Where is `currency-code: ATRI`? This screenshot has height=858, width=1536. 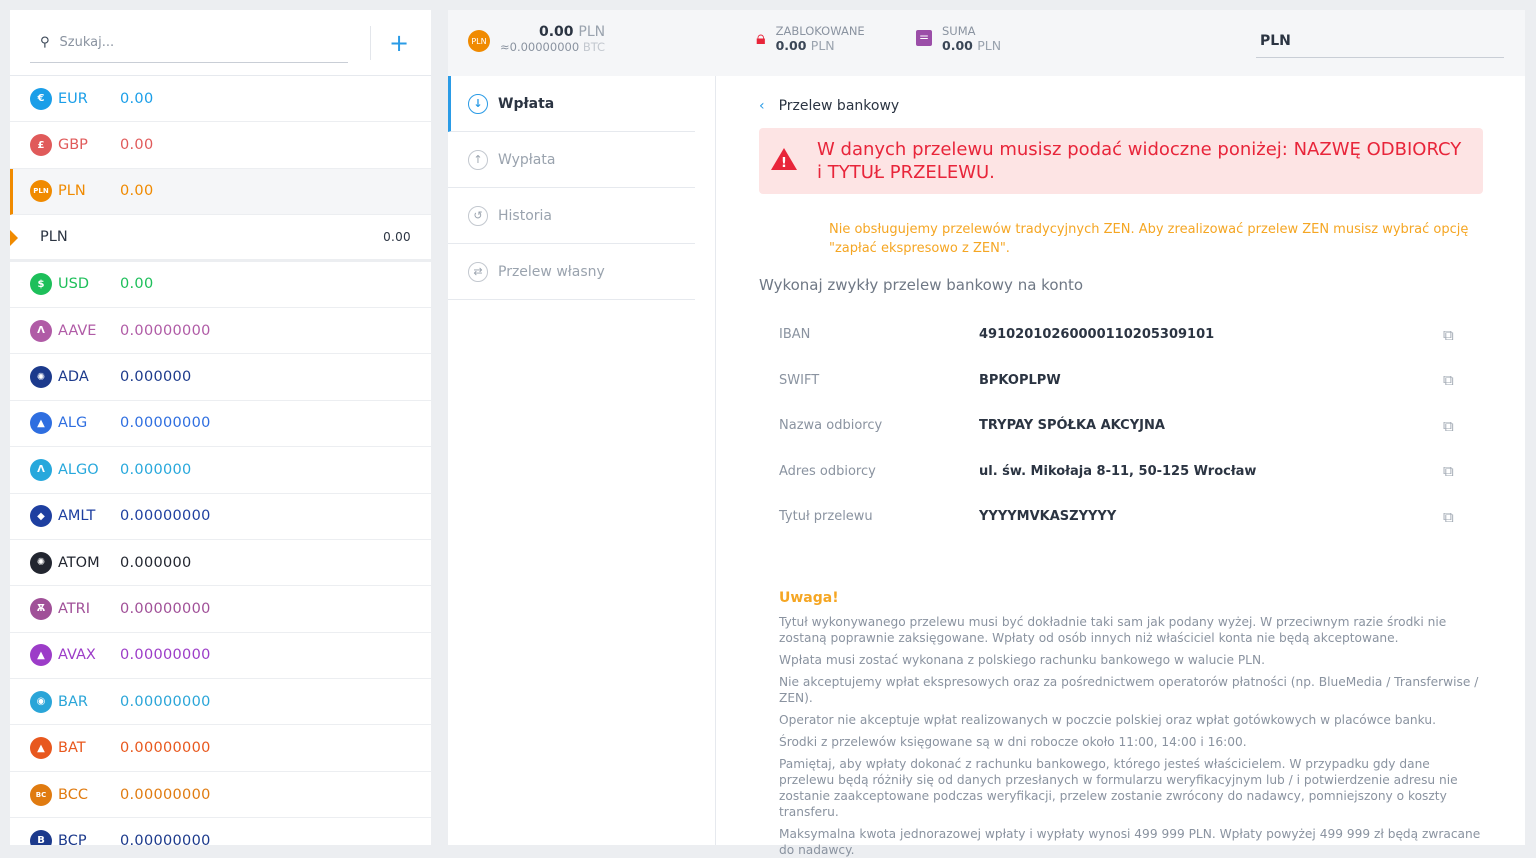 currency-code: ATRI is located at coordinates (74, 608).